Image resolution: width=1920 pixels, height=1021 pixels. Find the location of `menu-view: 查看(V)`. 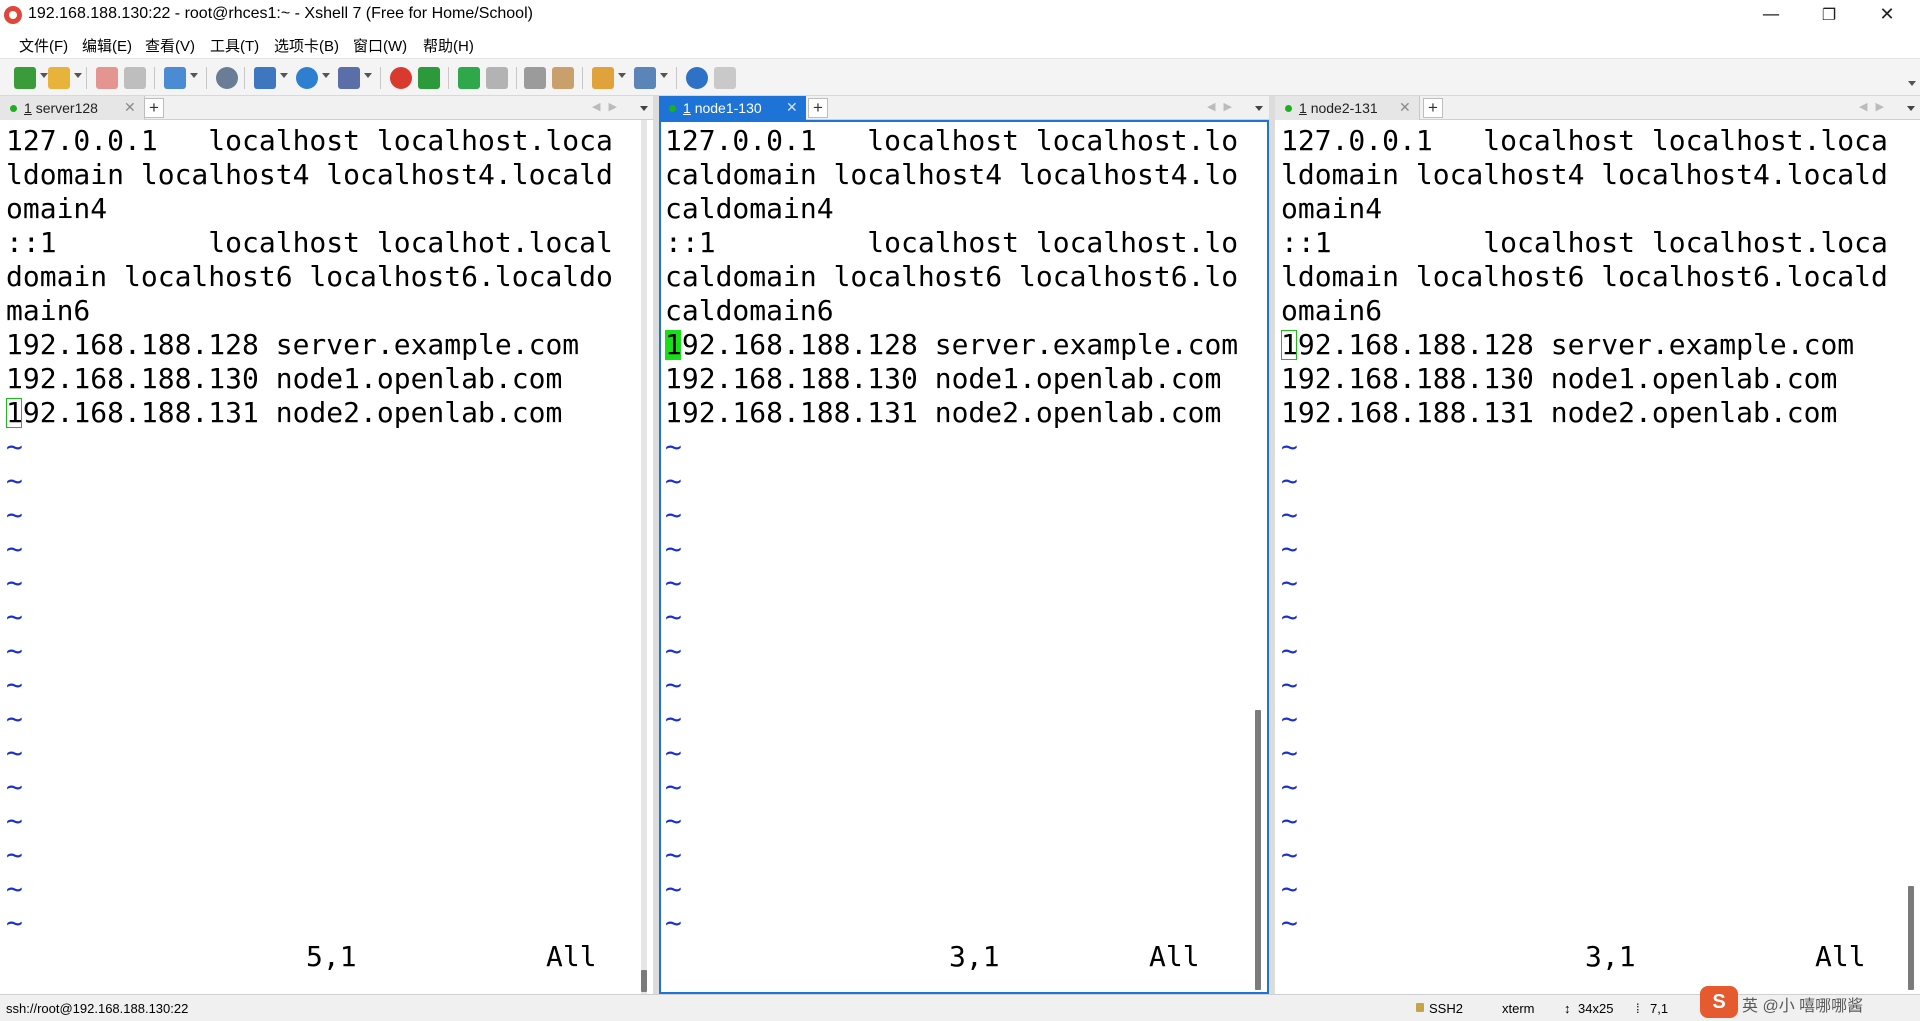

menu-view: 查看(V) is located at coordinates (170, 45).